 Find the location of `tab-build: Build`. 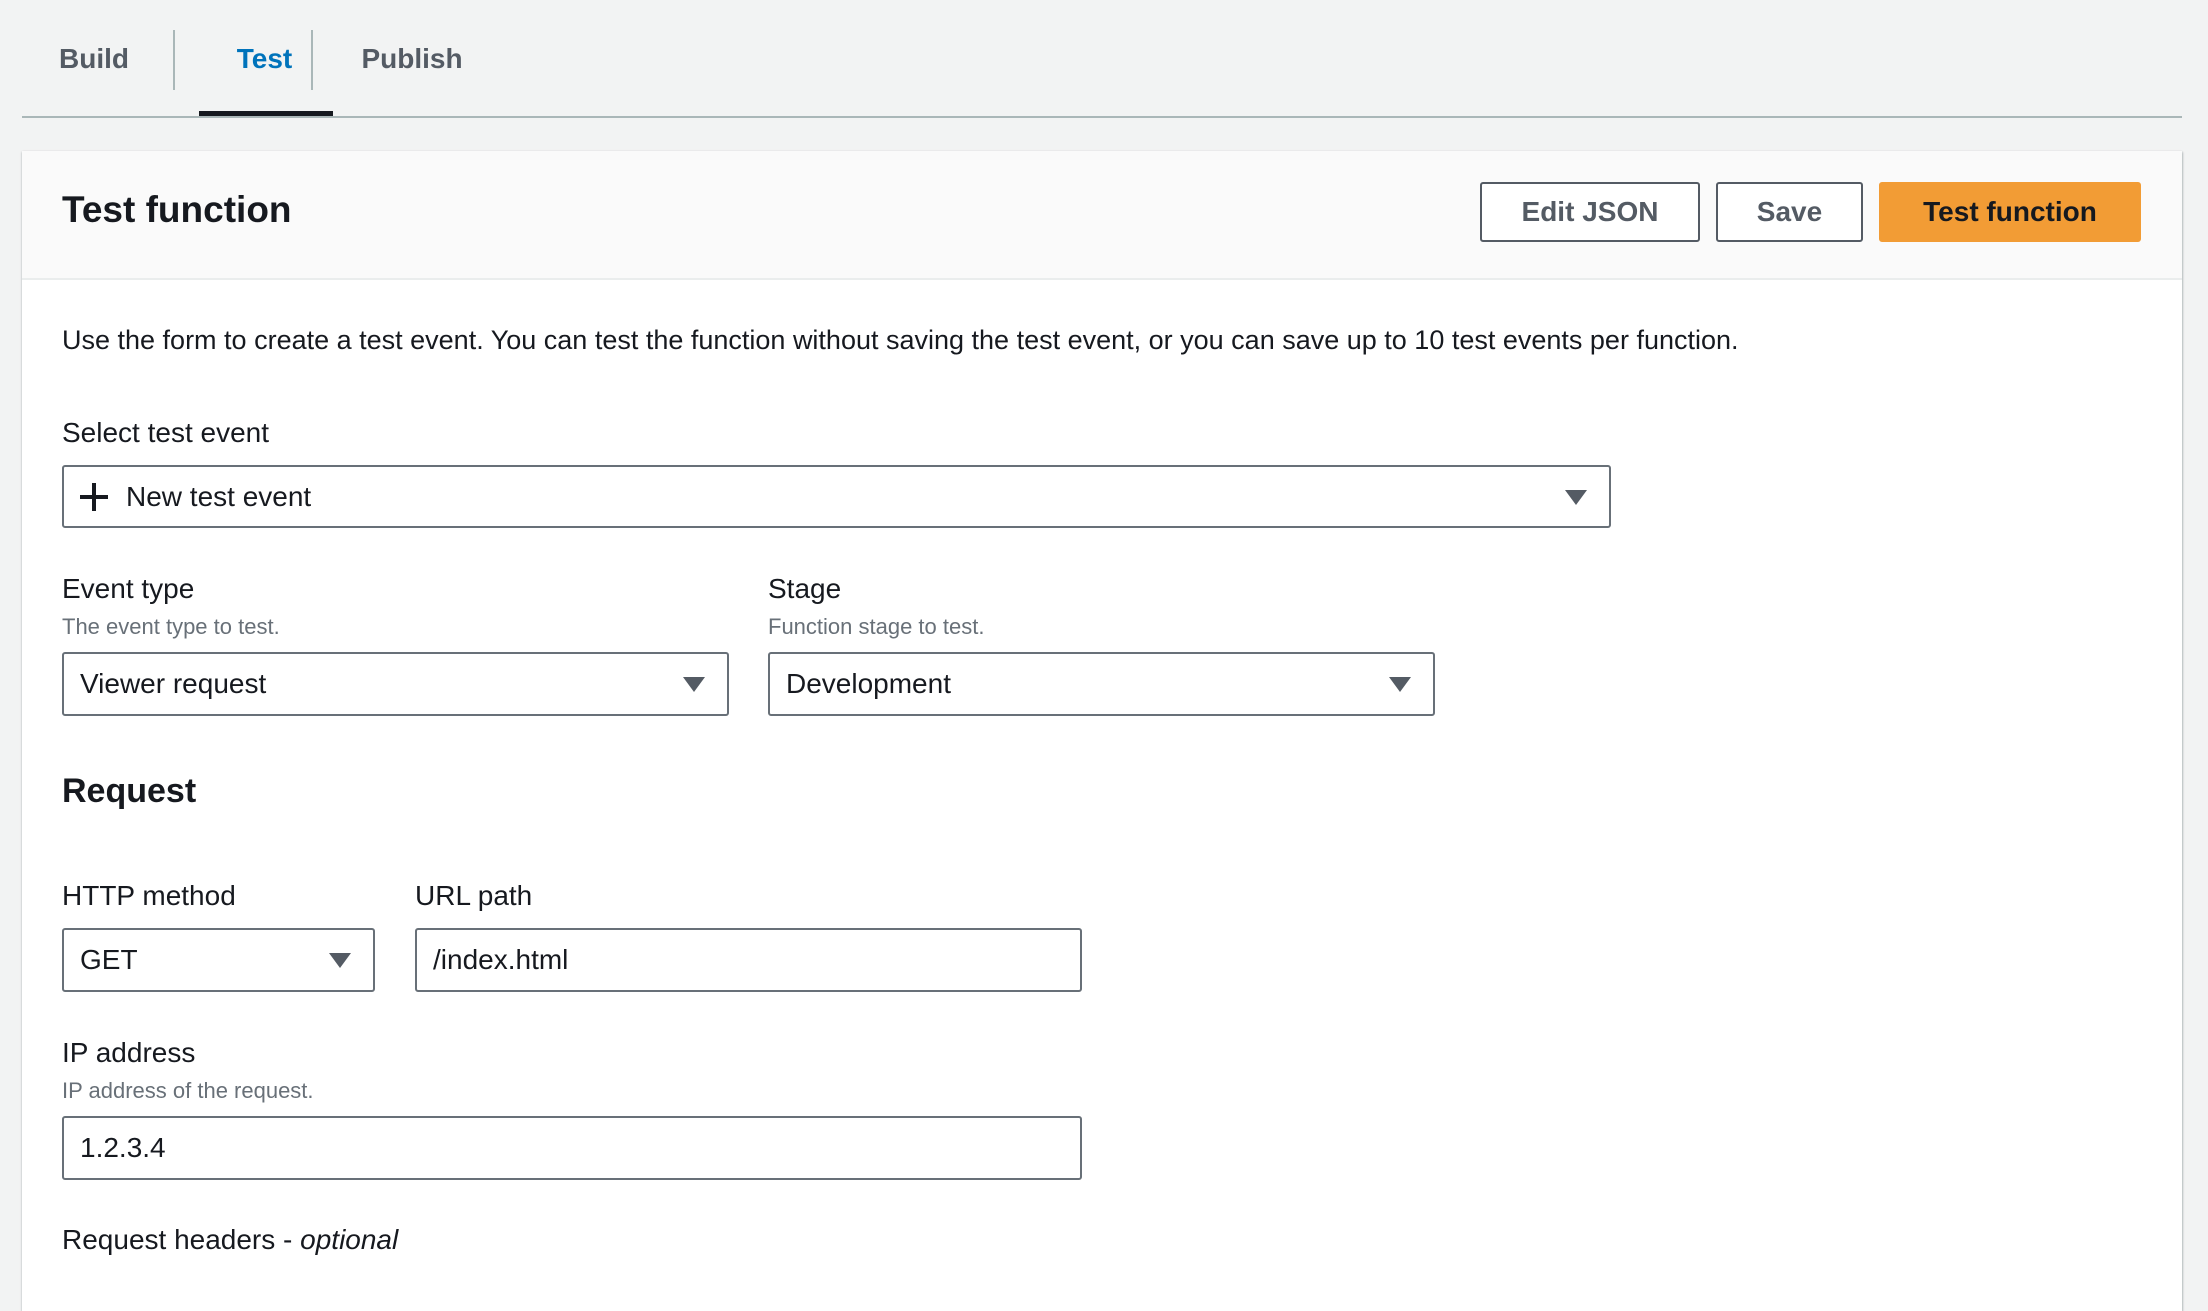

tab-build: Build is located at coordinates (94, 59).